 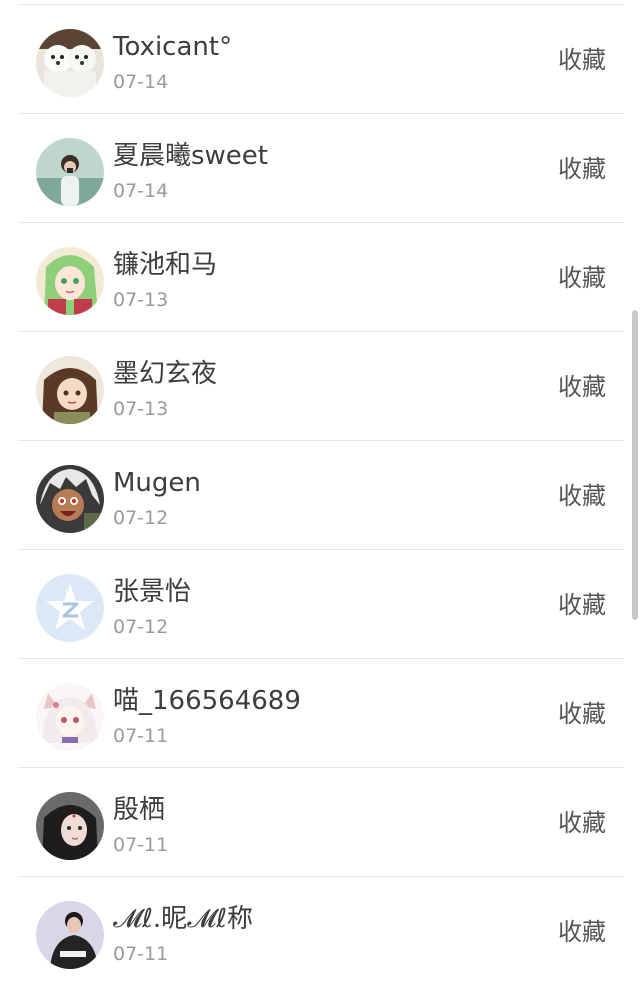 What do you see at coordinates (157, 483) in the screenshot?
I see `contact-name: Mugen` at bounding box center [157, 483].